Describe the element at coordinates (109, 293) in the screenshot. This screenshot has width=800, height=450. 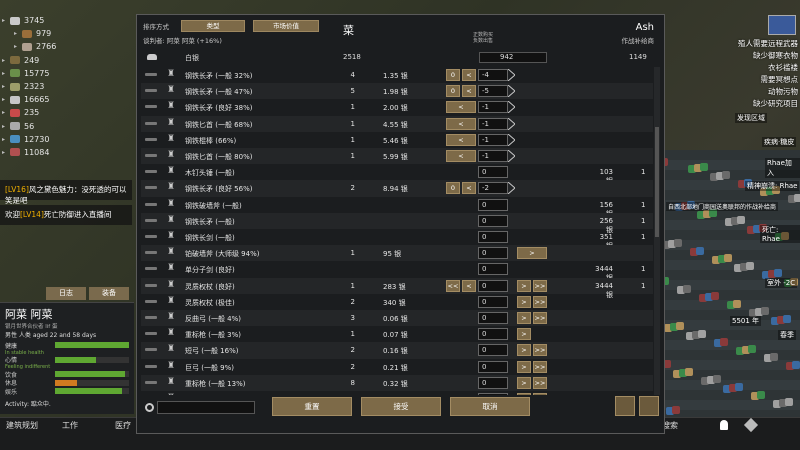
I see `tab-gear: 装备` at that location.